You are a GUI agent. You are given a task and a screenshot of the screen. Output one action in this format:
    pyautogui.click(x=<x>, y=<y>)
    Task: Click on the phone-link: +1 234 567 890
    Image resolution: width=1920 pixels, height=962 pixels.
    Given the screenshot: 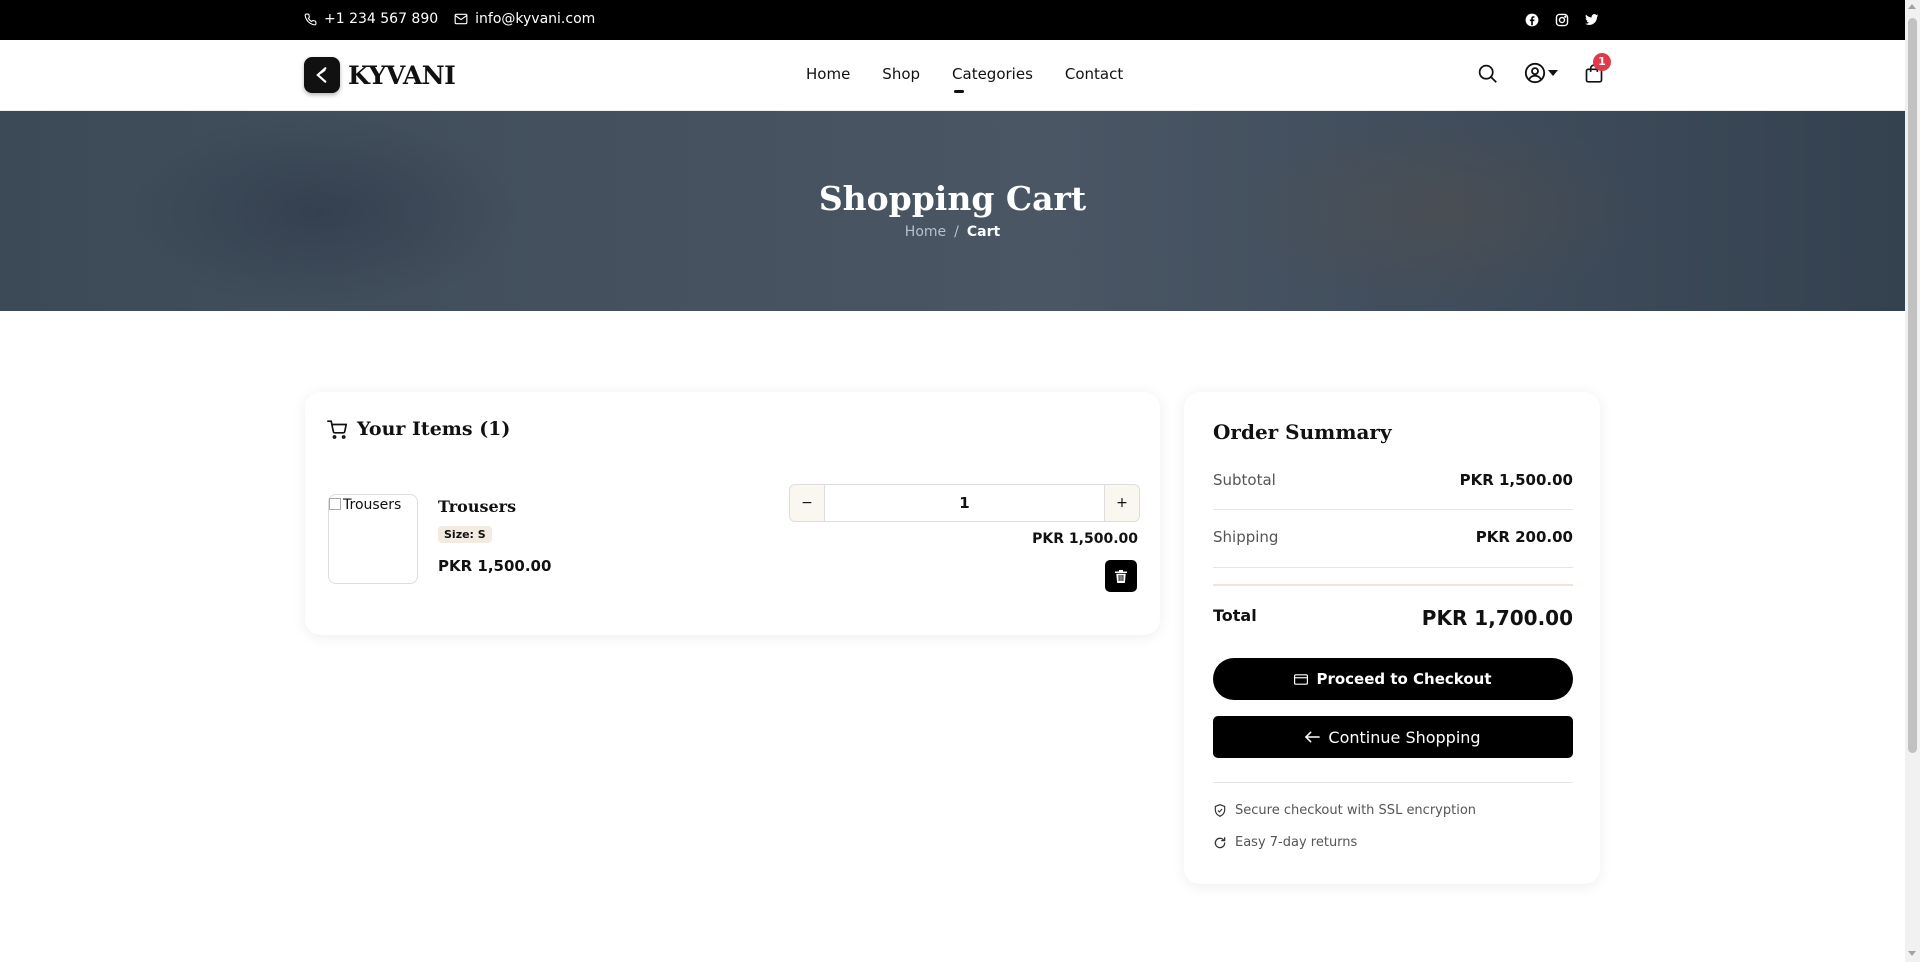 What is the action you would take?
    pyautogui.click(x=371, y=19)
    